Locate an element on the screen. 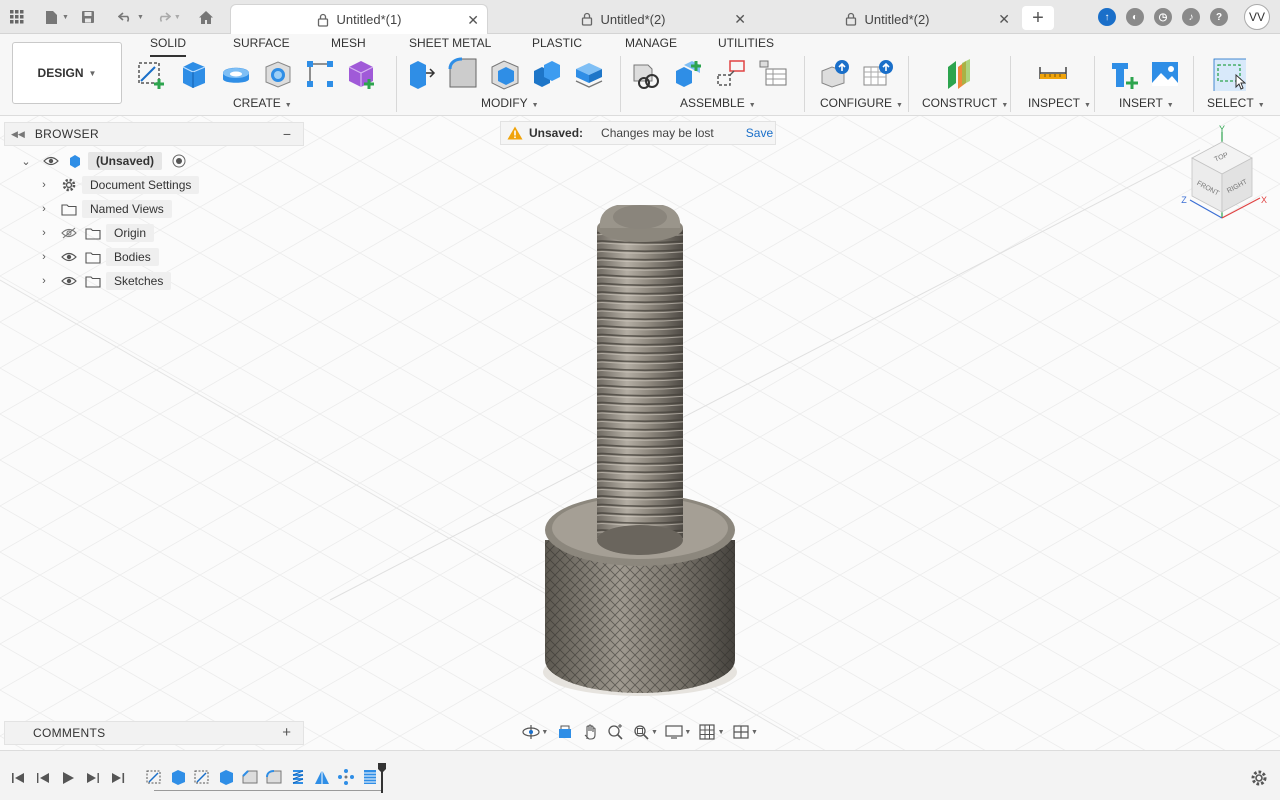 This screenshot has height=800, width=1280. insert-canvas-icon is located at coordinates (1165, 74).